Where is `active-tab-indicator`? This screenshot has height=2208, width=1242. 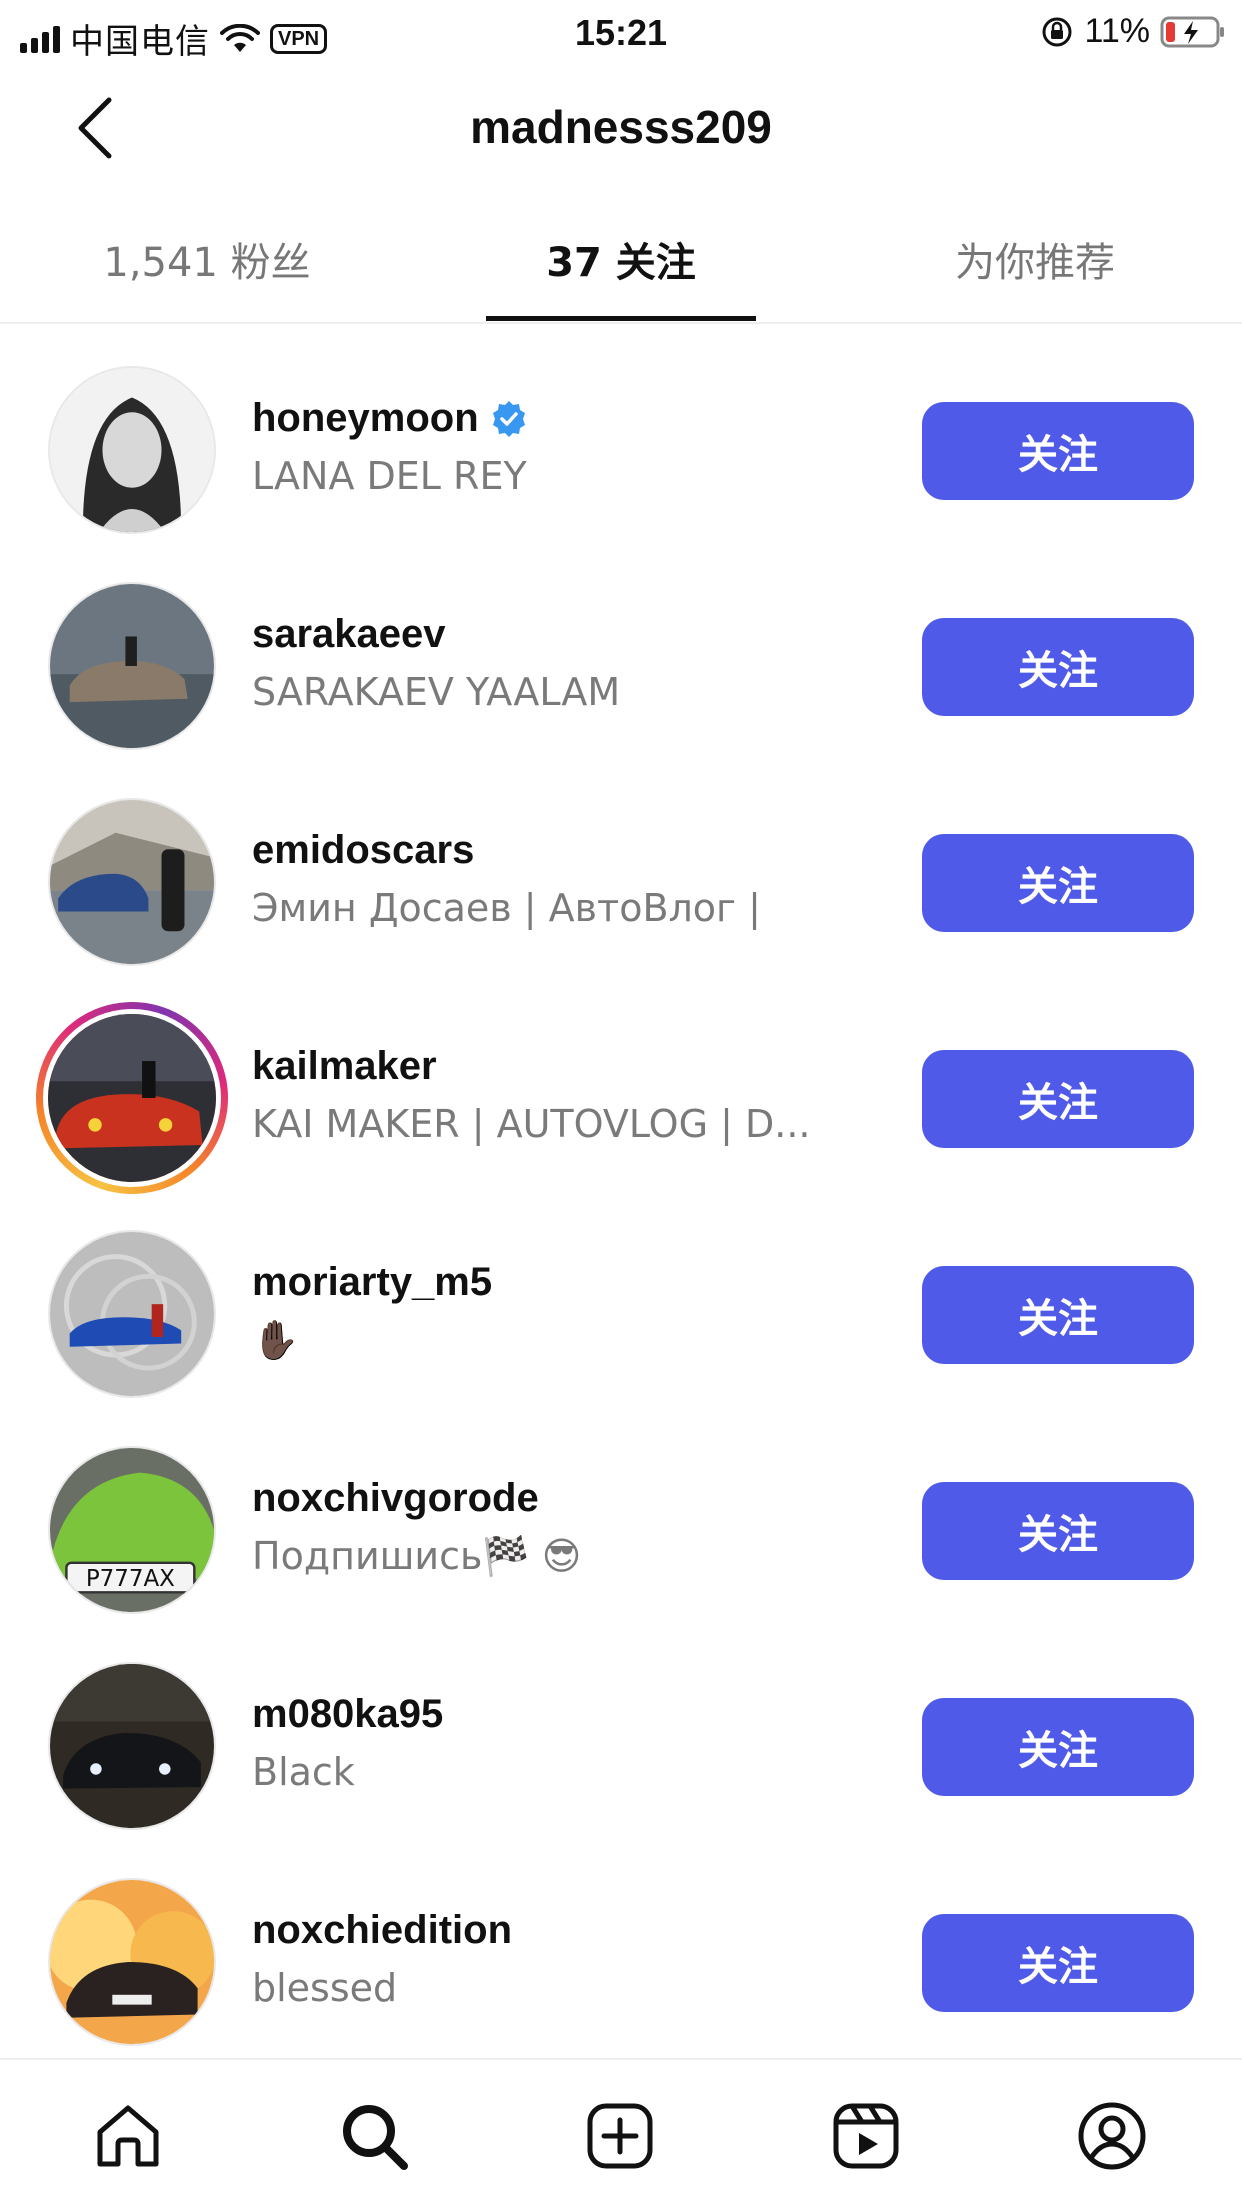 active-tab-indicator is located at coordinates (621, 318).